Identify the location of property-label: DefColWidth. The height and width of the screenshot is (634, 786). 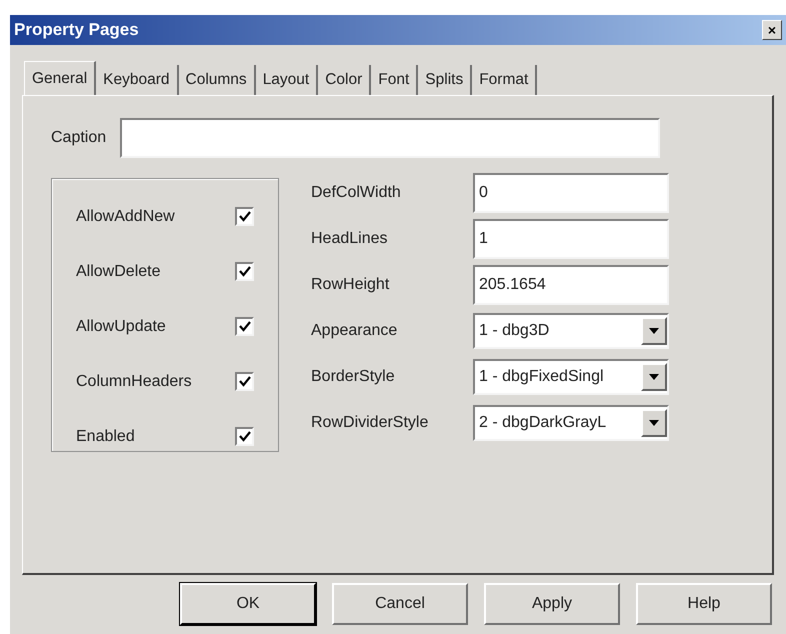
(356, 193).